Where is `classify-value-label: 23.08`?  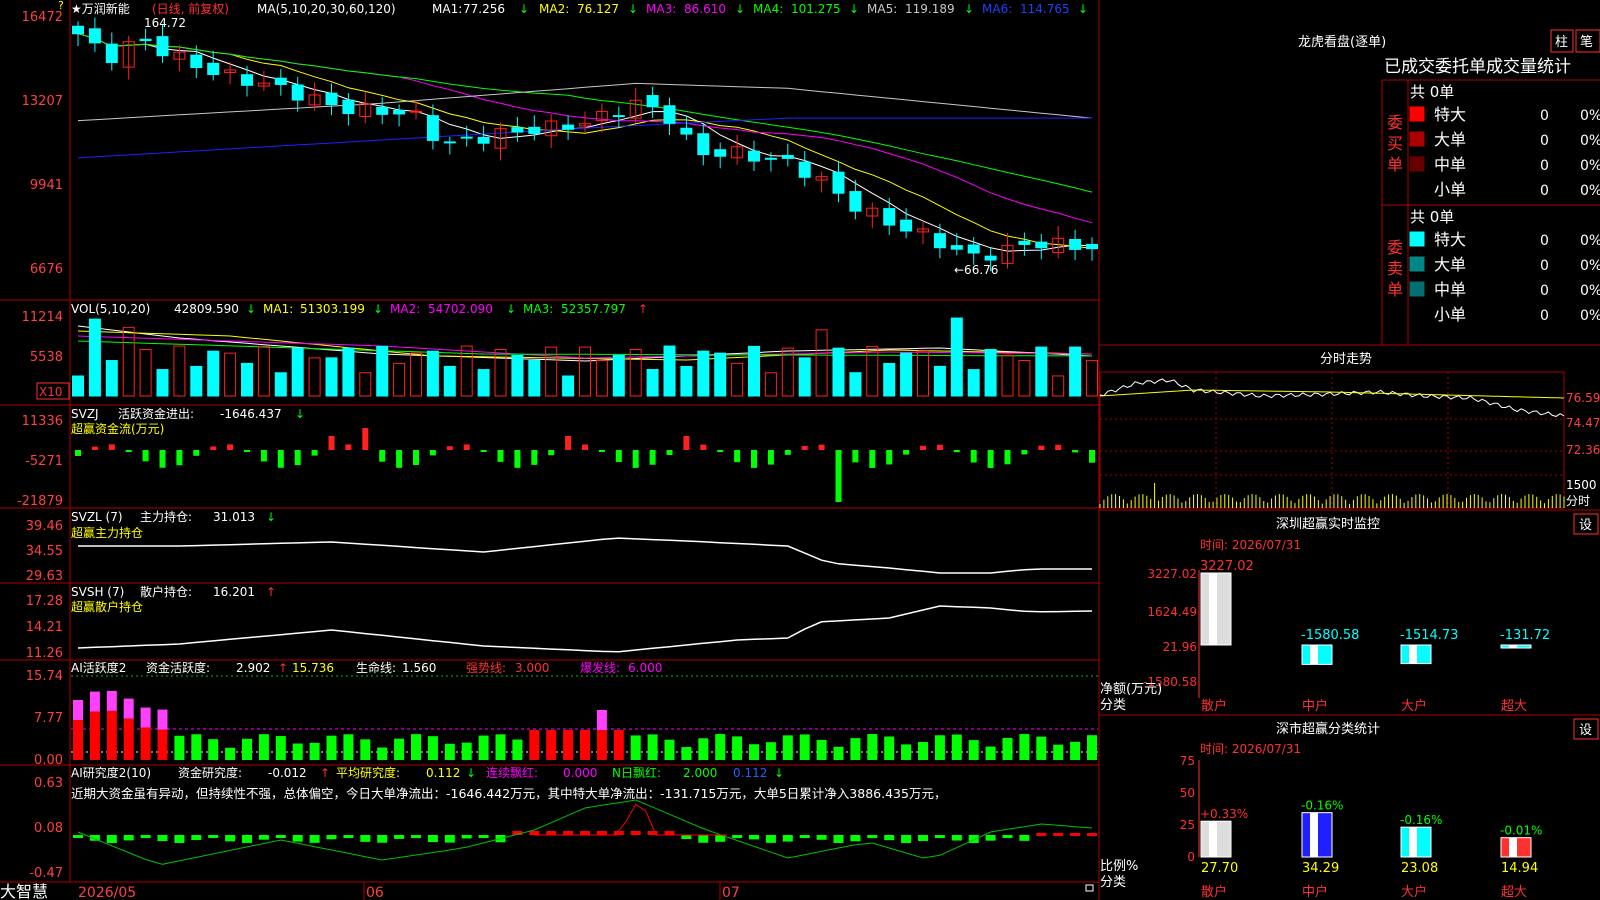 classify-value-label: 23.08 is located at coordinates (1419, 868).